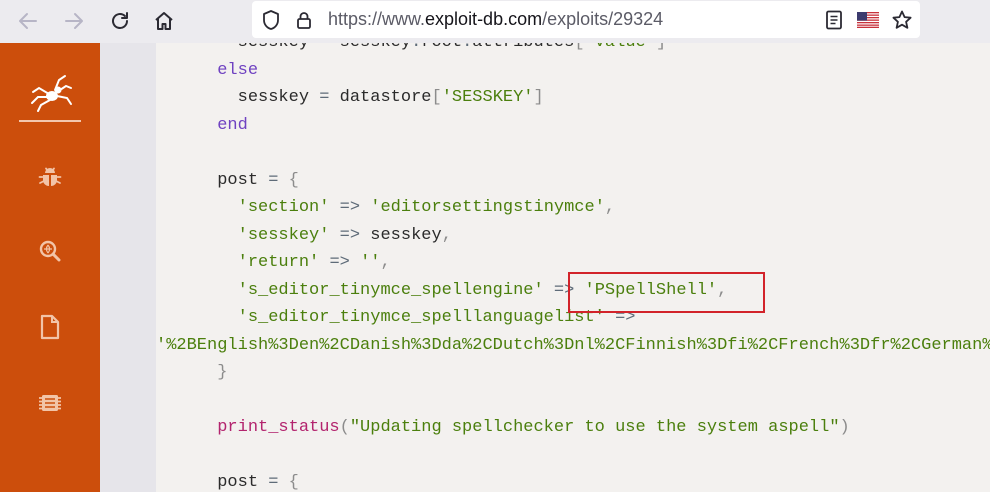 The width and height of the screenshot is (990, 492). Describe the element at coordinates (50, 267) in the screenshot. I see `sidebar` at that location.